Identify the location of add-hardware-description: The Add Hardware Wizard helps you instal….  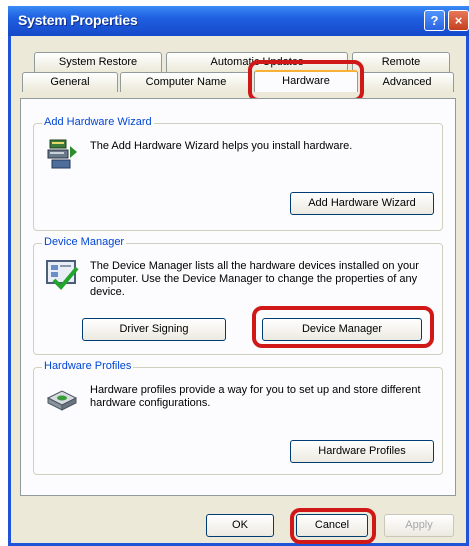
(221, 146).